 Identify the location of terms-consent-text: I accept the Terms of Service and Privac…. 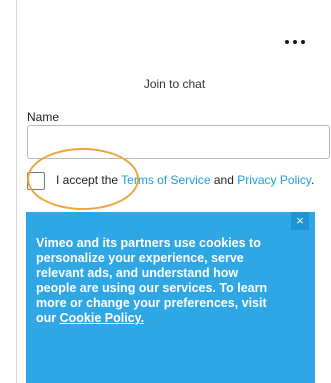
(188, 180).